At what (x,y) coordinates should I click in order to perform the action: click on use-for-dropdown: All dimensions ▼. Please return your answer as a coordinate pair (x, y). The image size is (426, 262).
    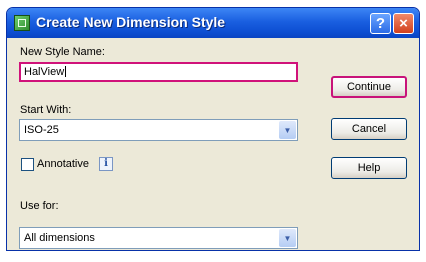
    Looking at the image, I should click on (158, 238).